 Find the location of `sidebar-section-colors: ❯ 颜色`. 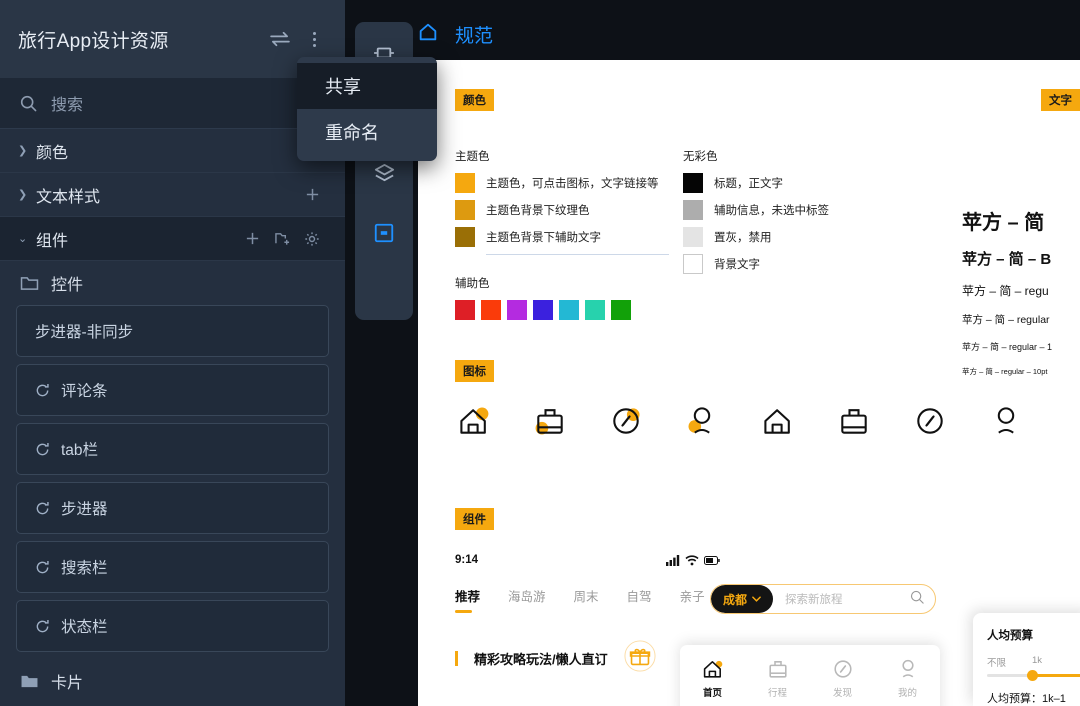

sidebar-section-colors: ❯ 颜色 is located at coordinates (172, 151).